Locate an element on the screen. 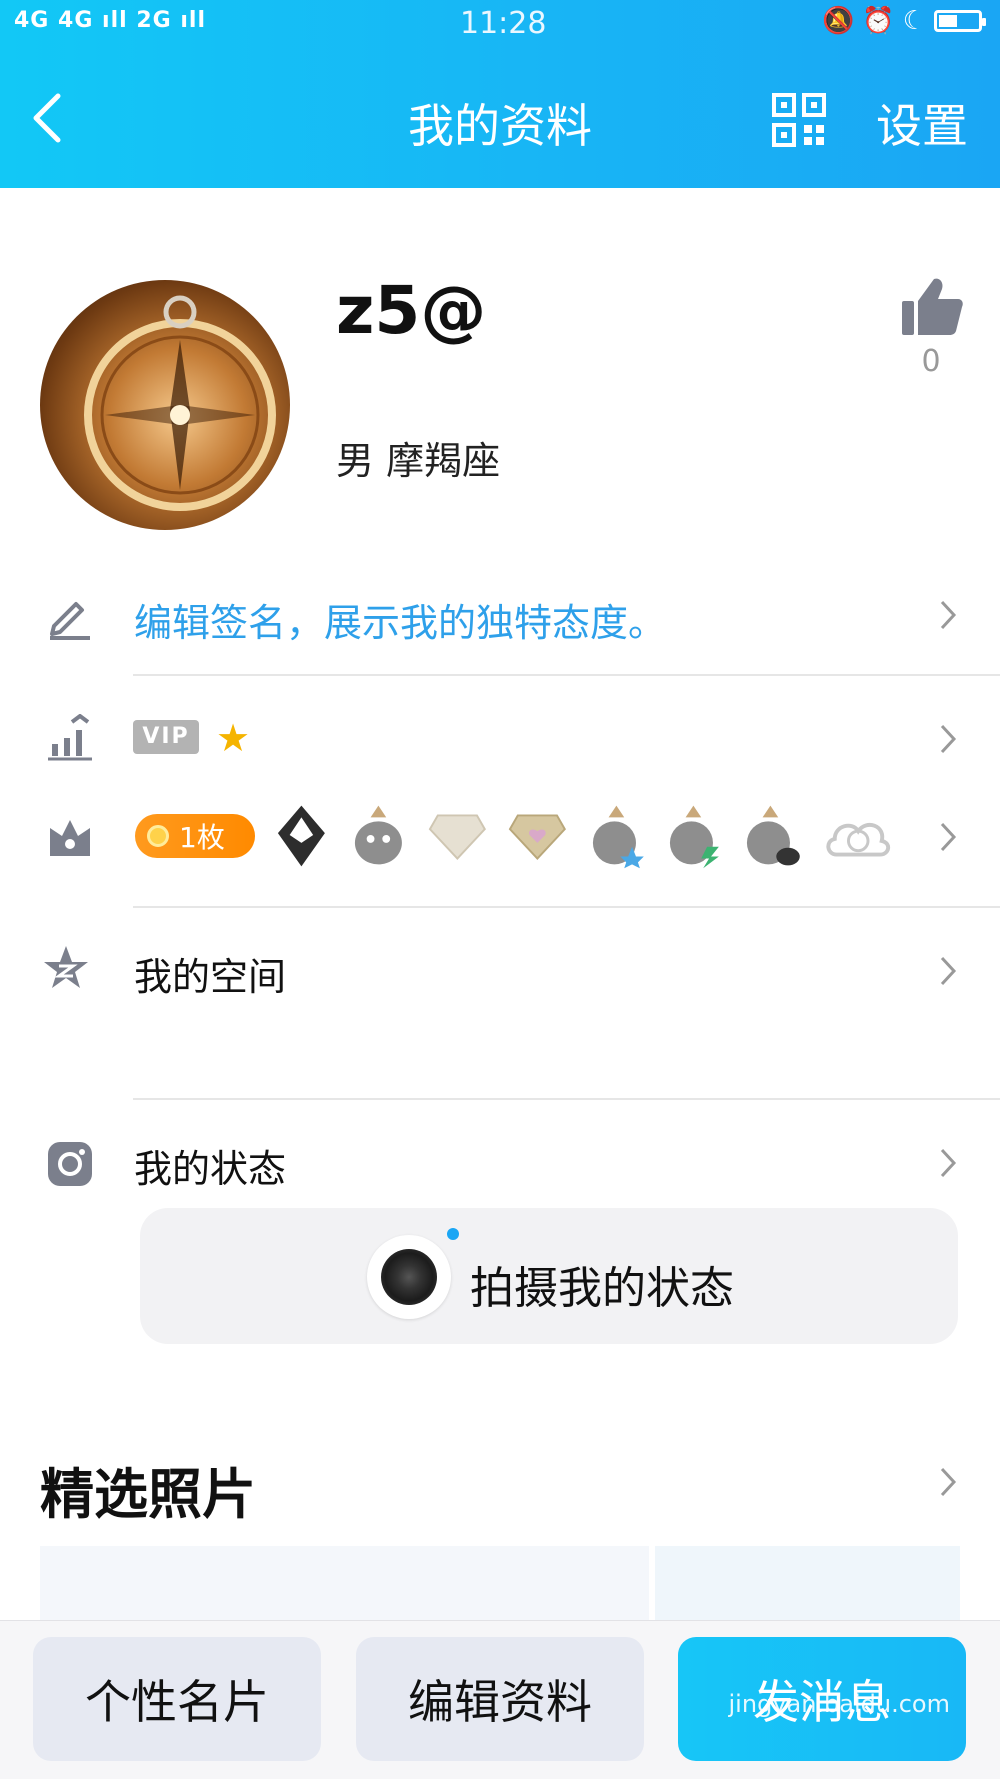  crown-box-icon is located at coordinates (70, 838).